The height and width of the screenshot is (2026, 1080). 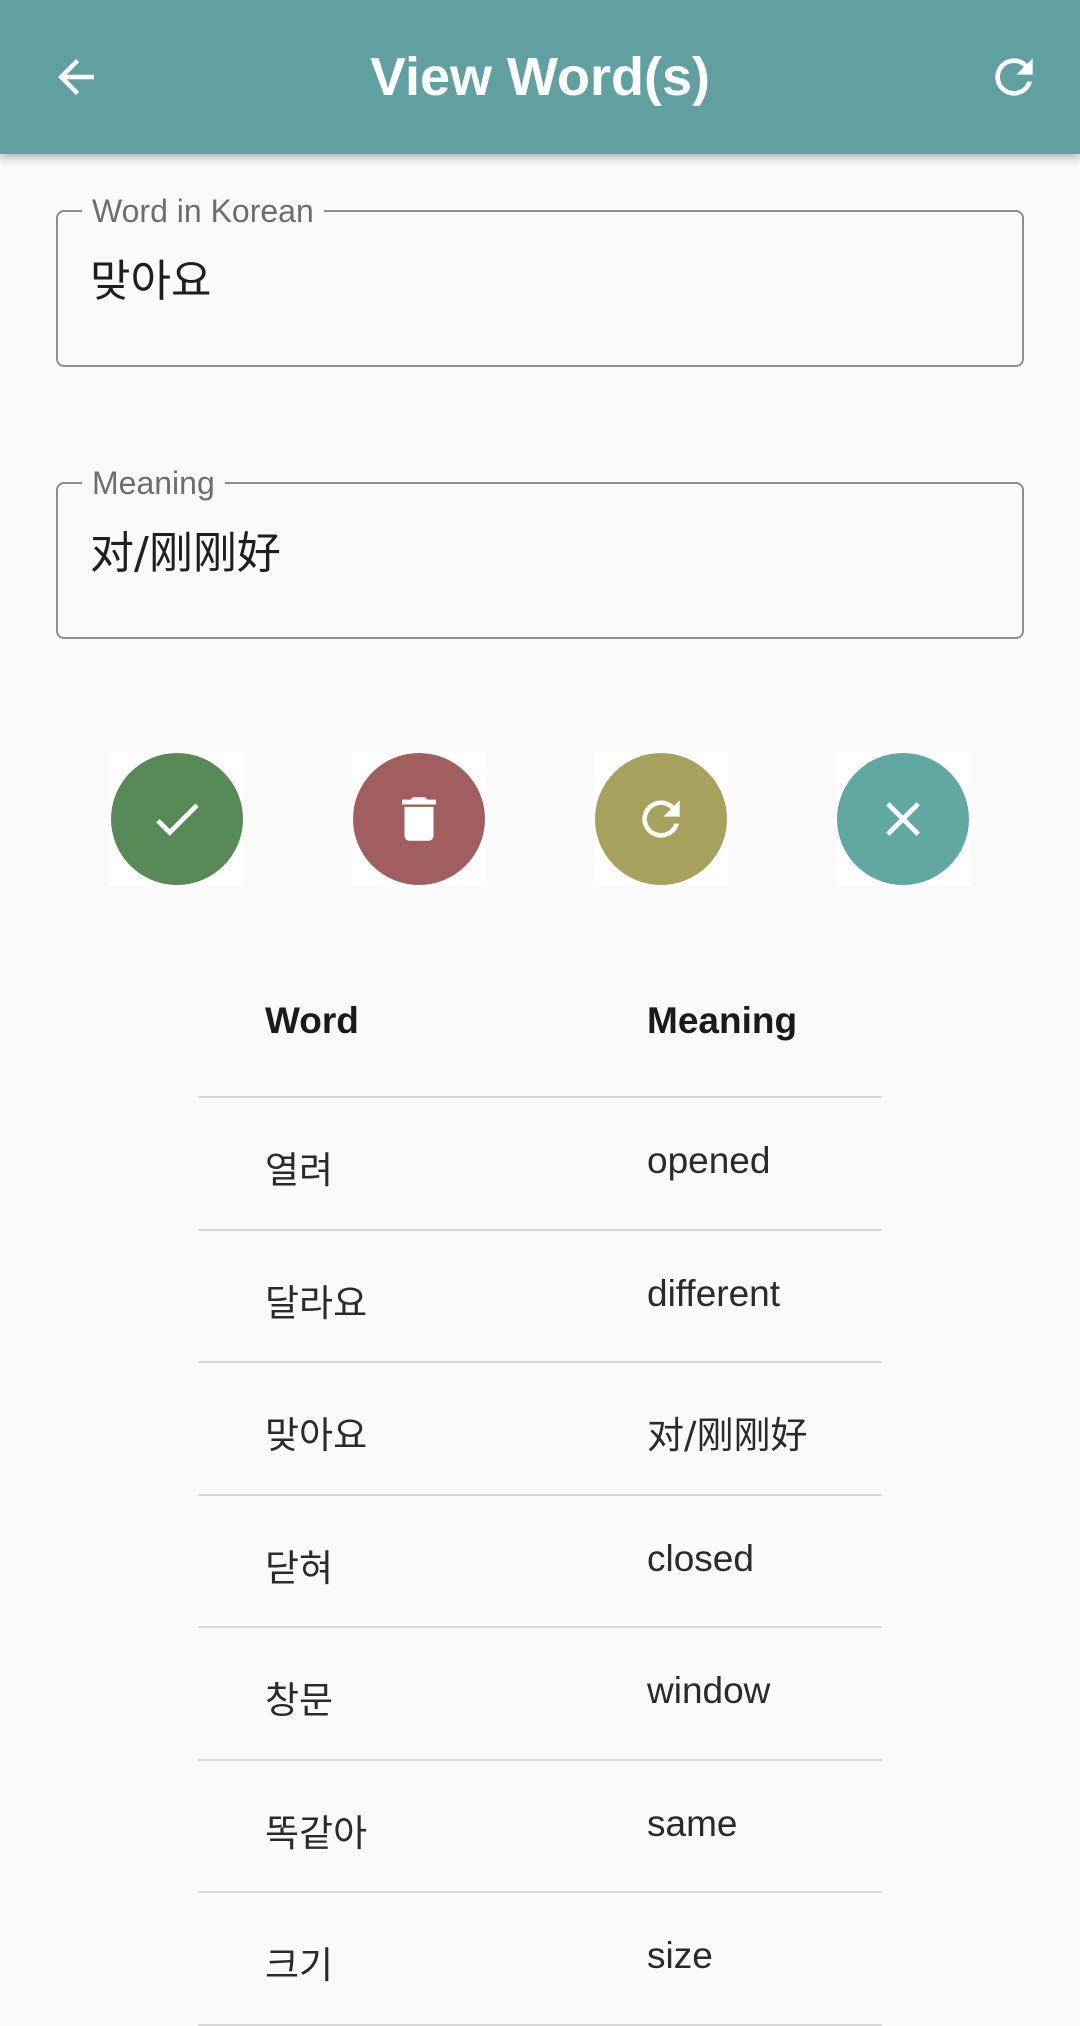 What do you see at coordinates (540, 1429) in the screenshot?
I see `table-row: 맞아요 对/刚刚好` at bounding box center [540, 1429].